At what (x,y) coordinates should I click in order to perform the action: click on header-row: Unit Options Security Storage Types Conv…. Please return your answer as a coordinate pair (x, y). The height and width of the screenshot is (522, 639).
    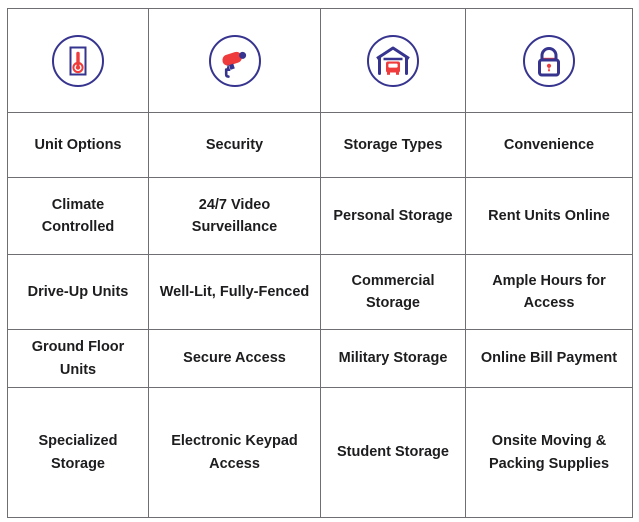
    Looking at the image, I should click on (320, 145).